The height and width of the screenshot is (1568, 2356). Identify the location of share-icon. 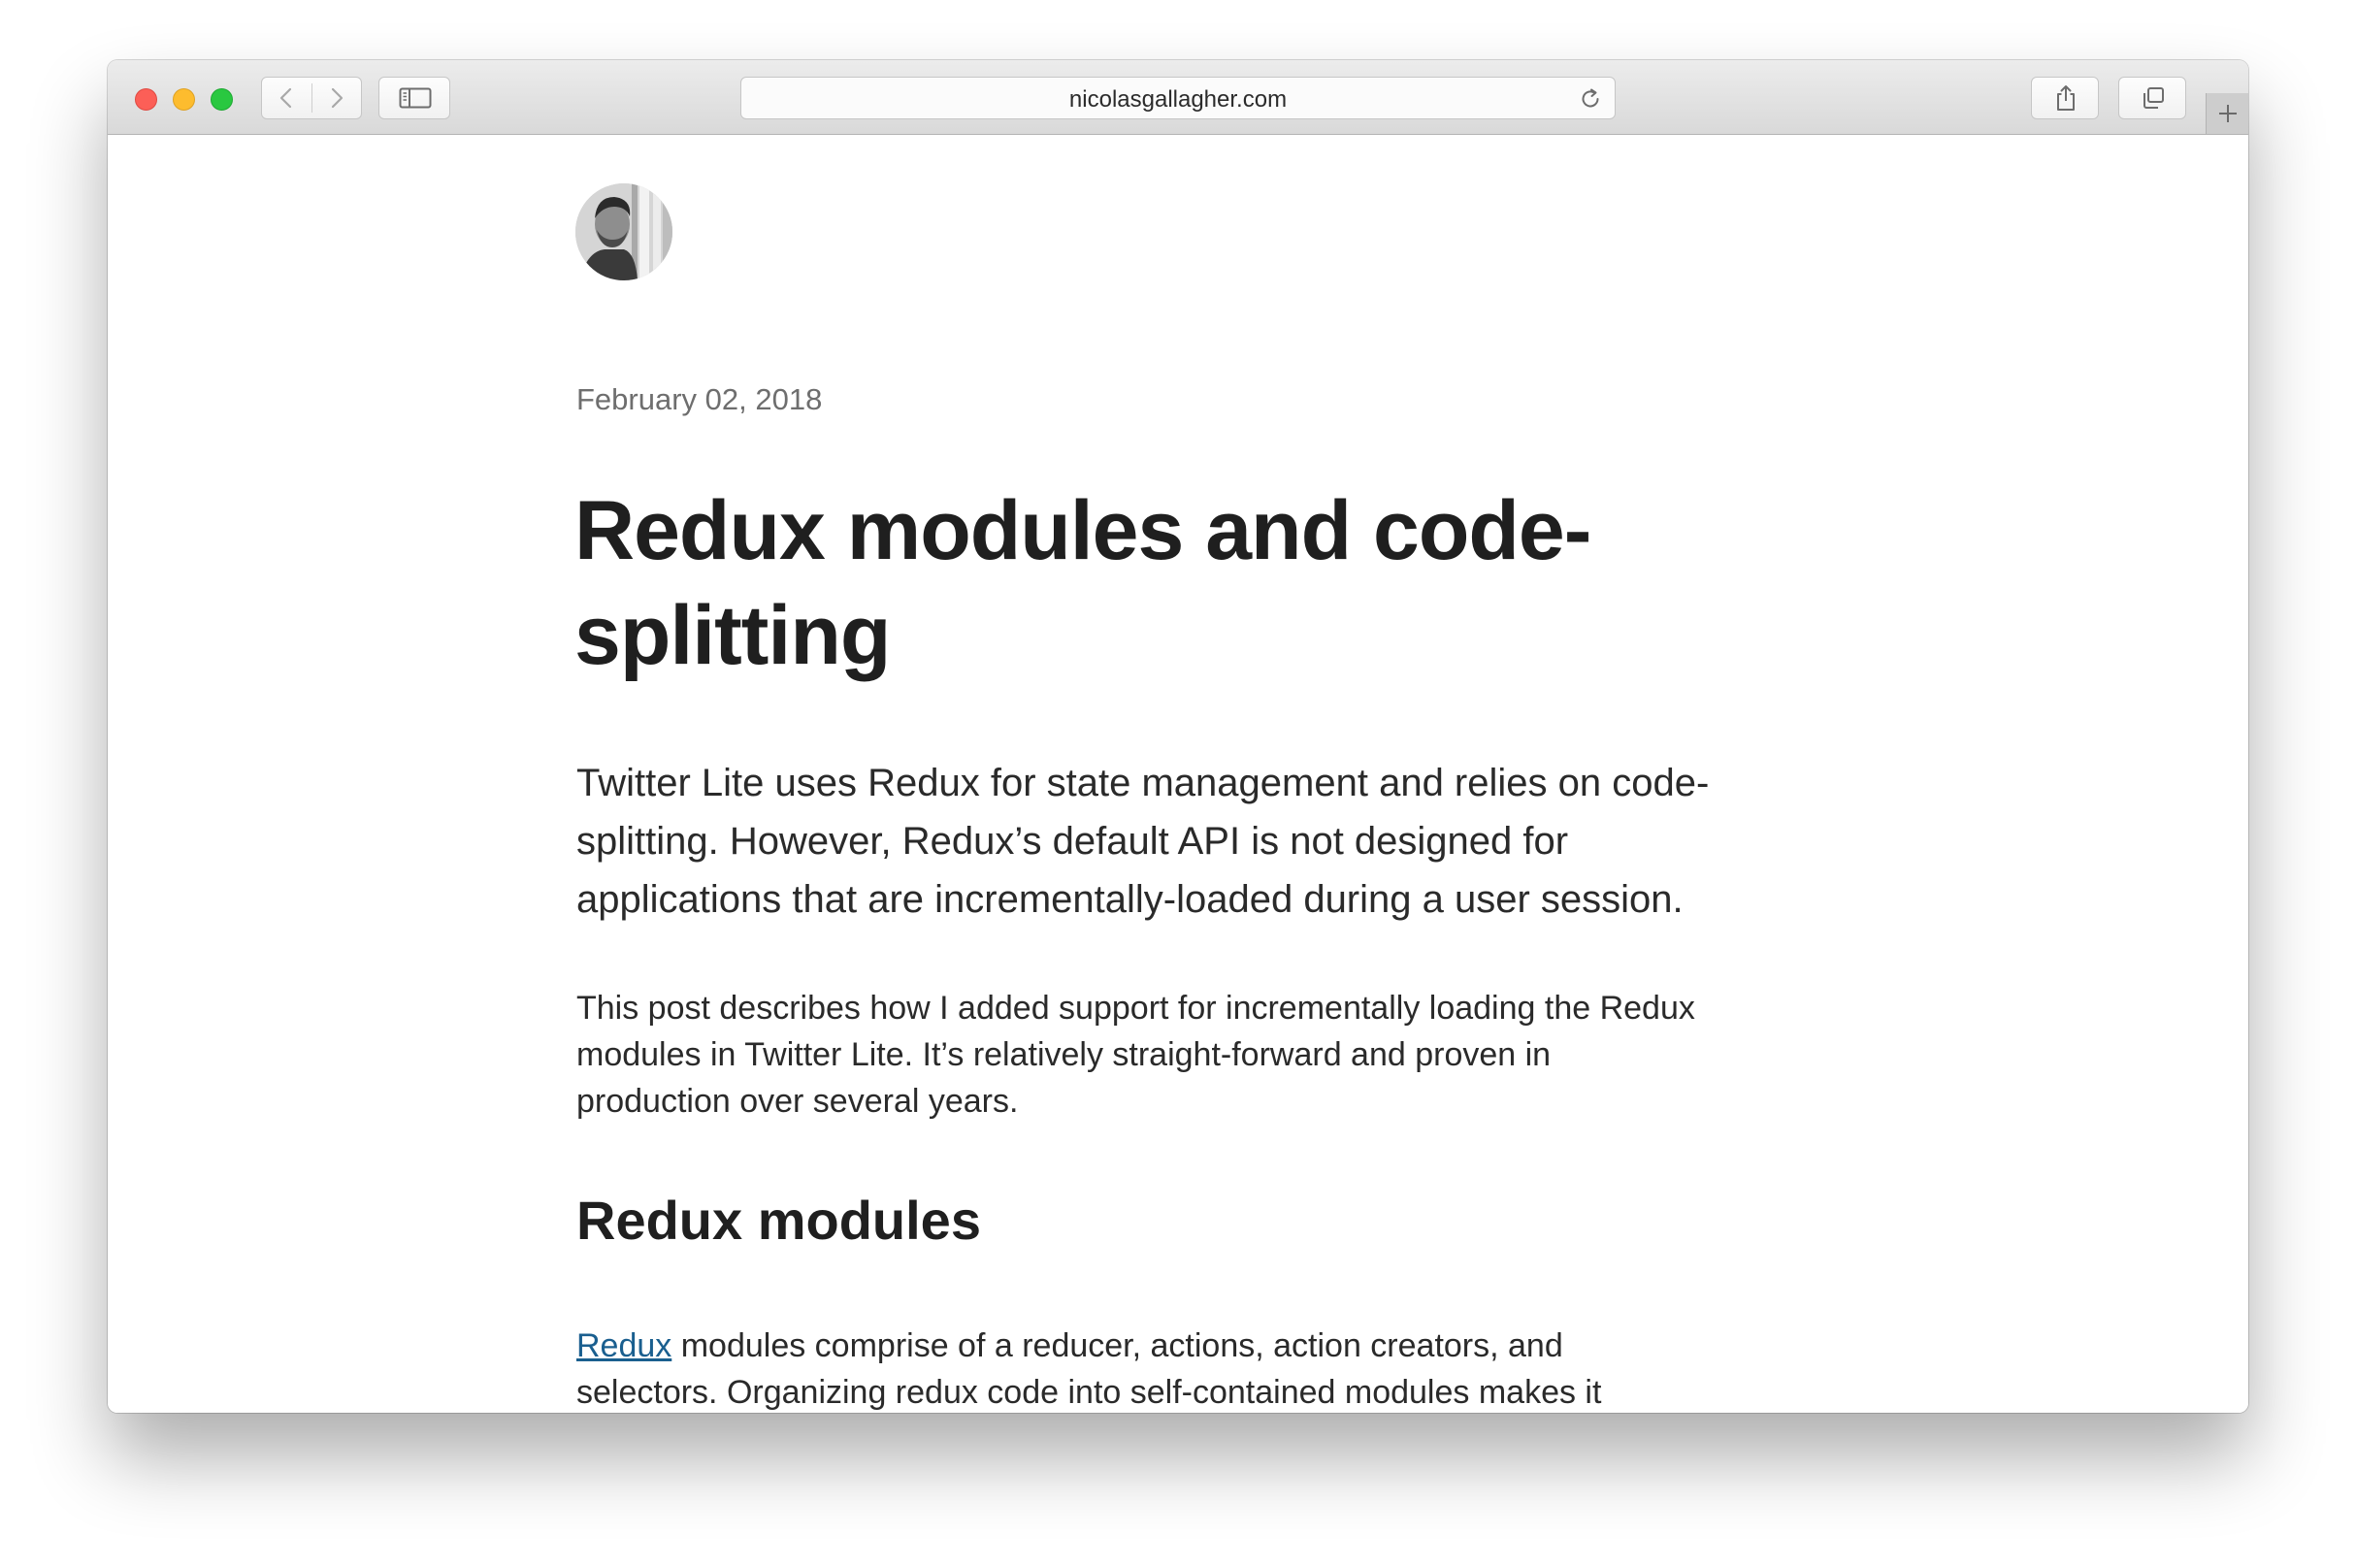
(2066, 98).